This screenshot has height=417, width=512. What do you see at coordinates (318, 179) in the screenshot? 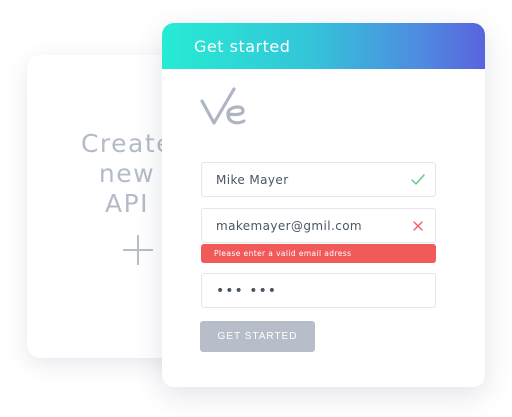
I see `name-field: Mike Mayer` at bounding box center [318, 179].